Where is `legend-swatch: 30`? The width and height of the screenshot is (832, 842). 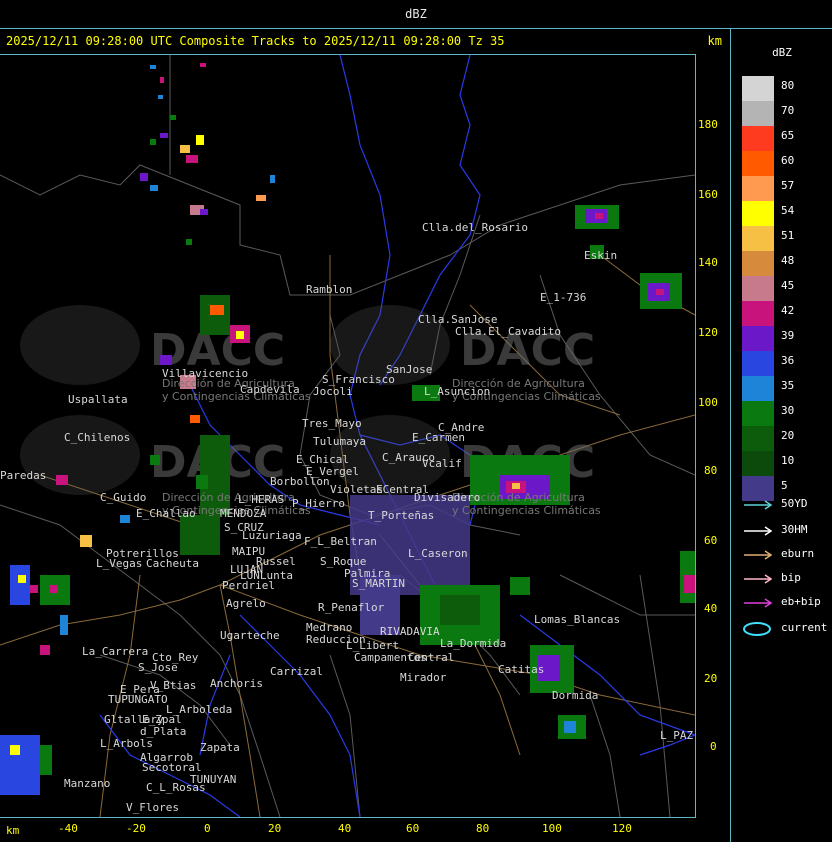
legend-swatch: 30 is located at coordinates (768, 413).